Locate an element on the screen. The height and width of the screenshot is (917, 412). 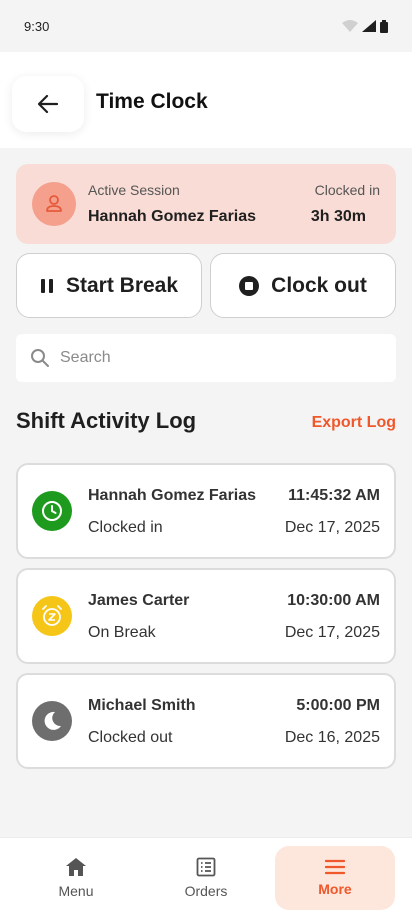
status-time: 9:30 is located at coordinates (37, 26).